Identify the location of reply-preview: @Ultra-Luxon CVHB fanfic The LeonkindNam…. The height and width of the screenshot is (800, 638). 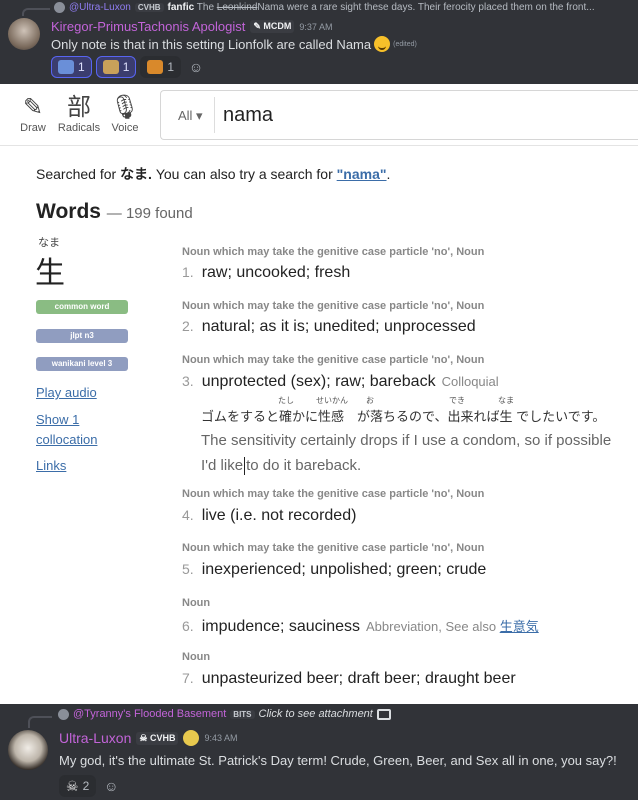
(319, 8).